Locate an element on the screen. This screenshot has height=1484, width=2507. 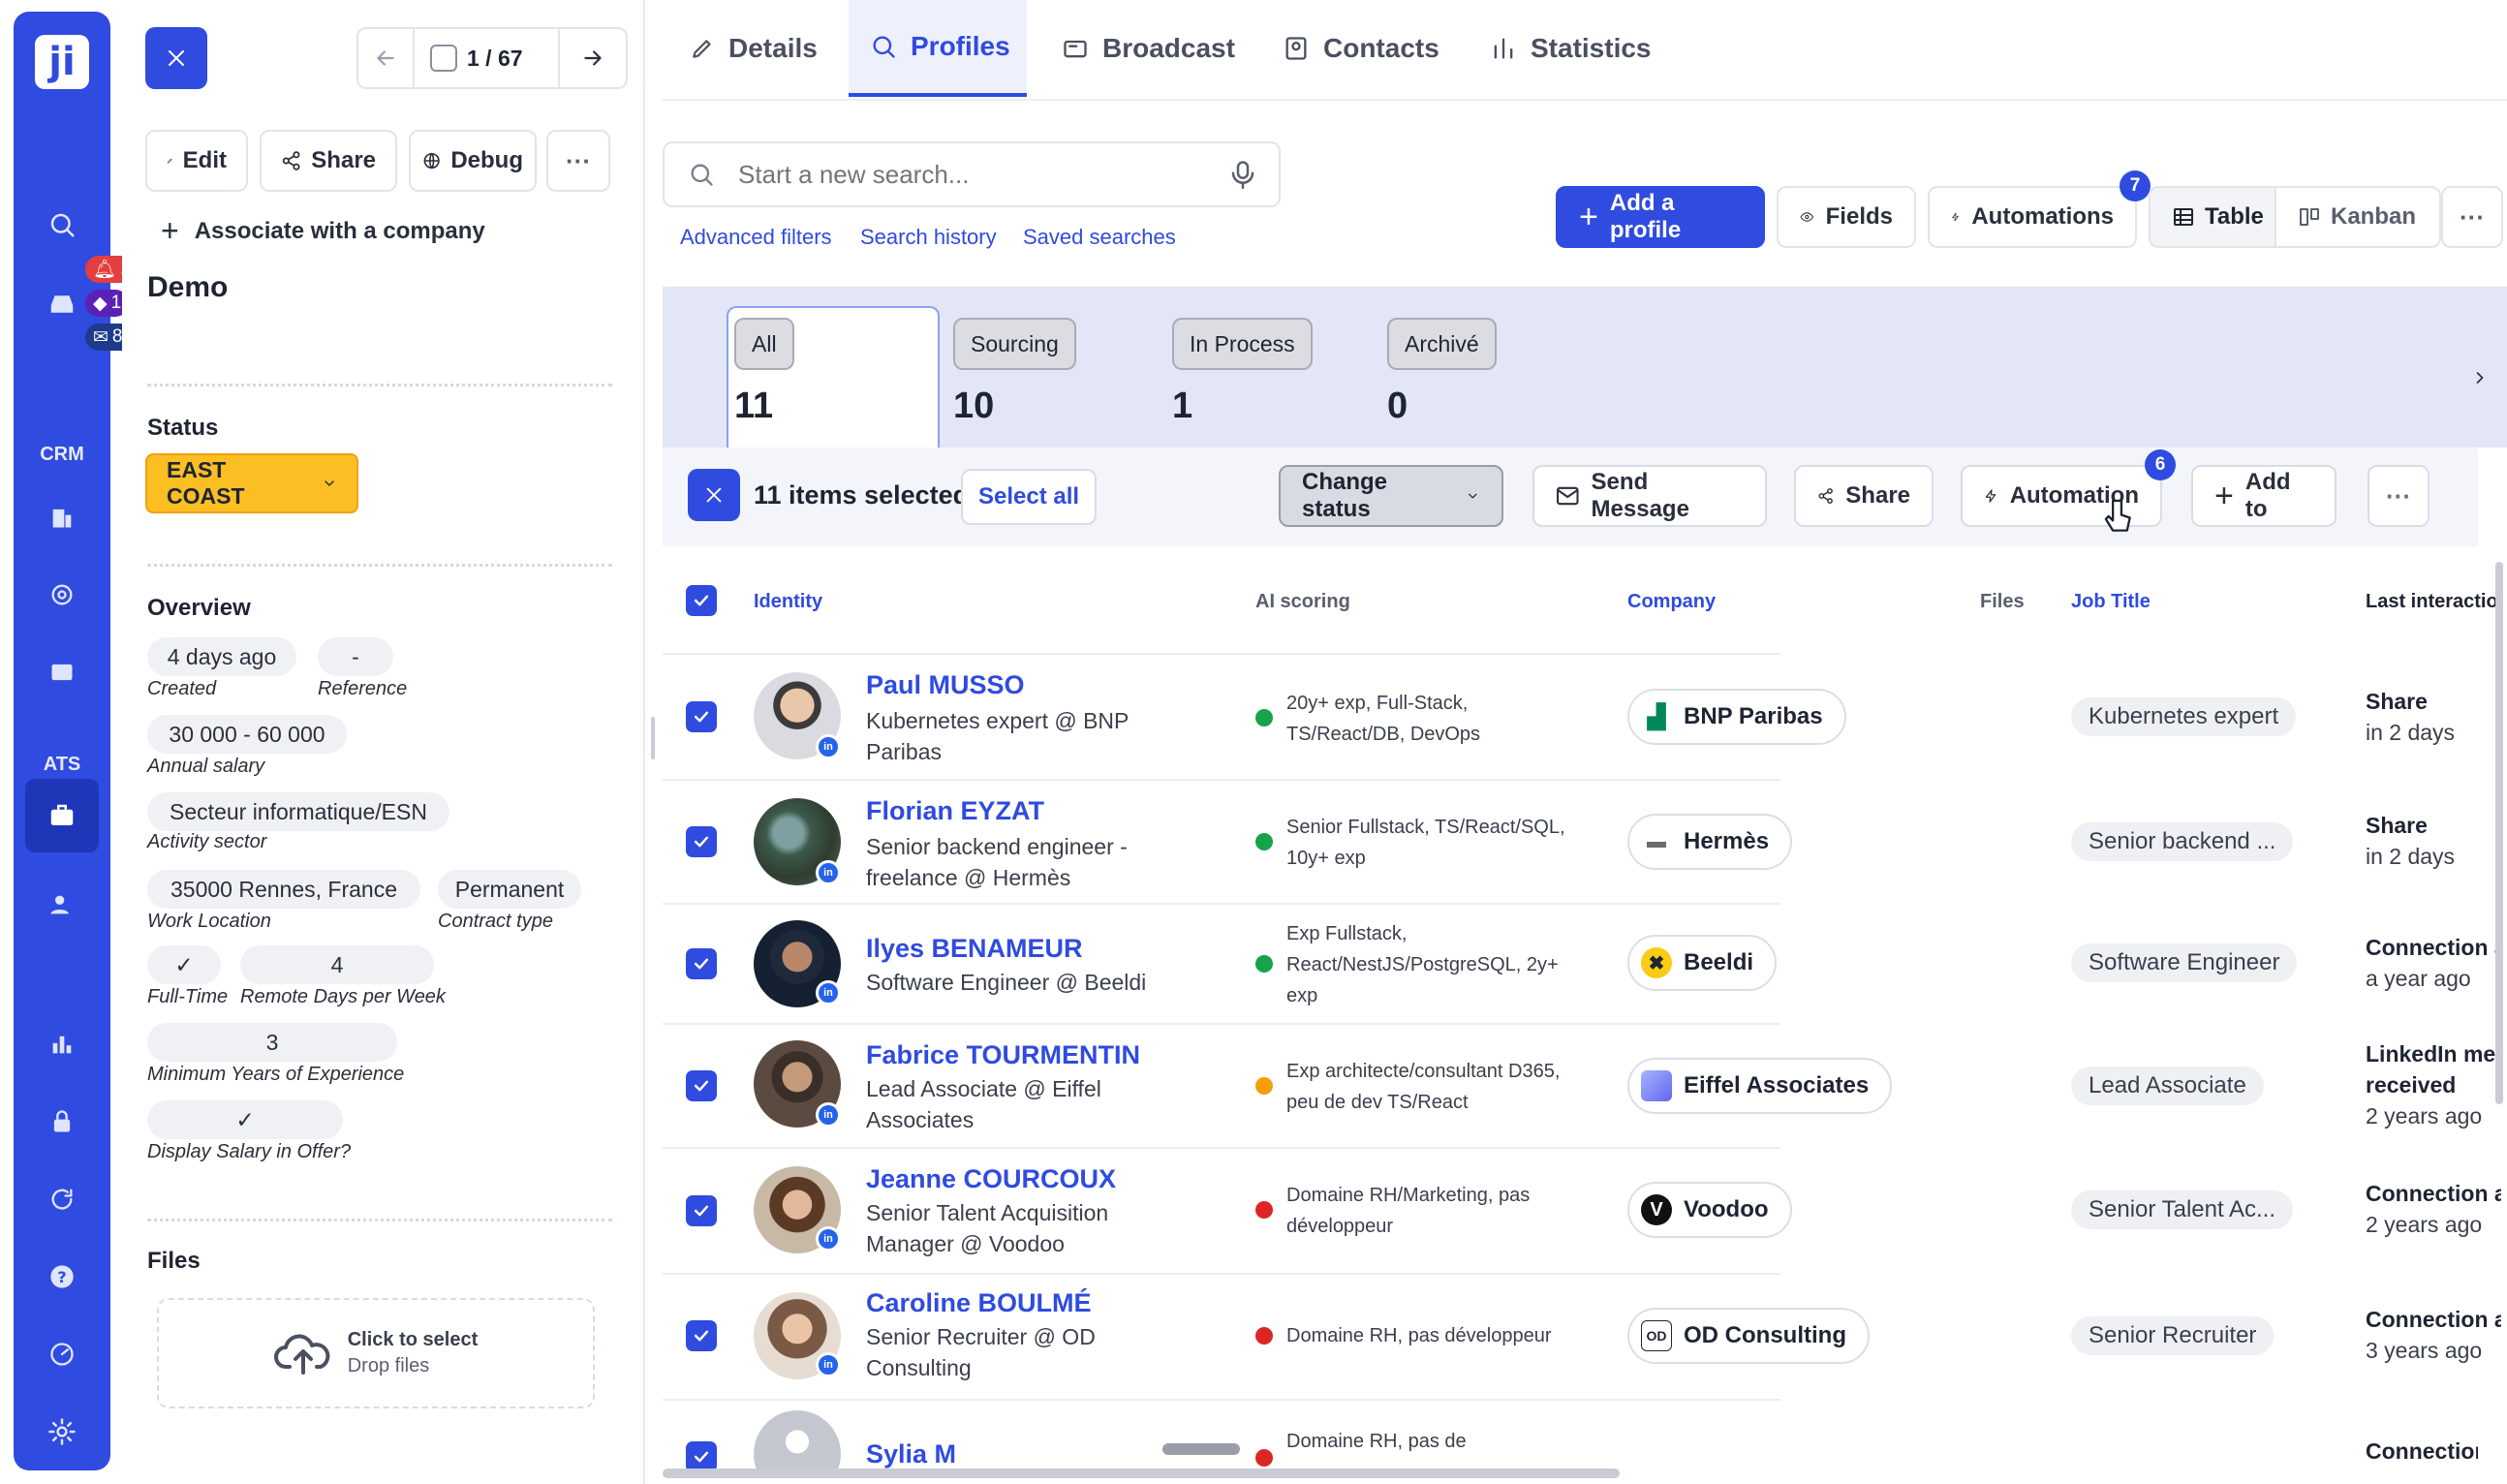
company-pill: OD OD Consulting is located at coordinates (1748, 1336).